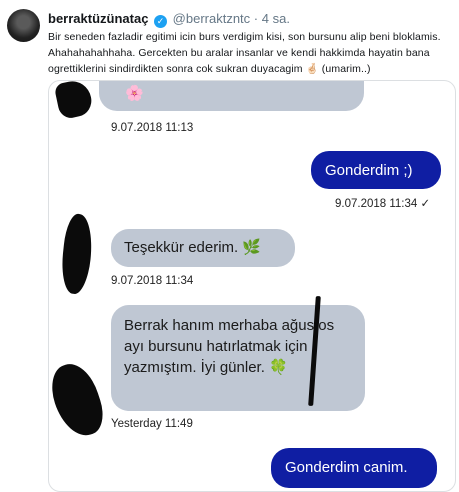  I want to click on message-time-1: 9.07.2018 11:13, so click(152, 128).